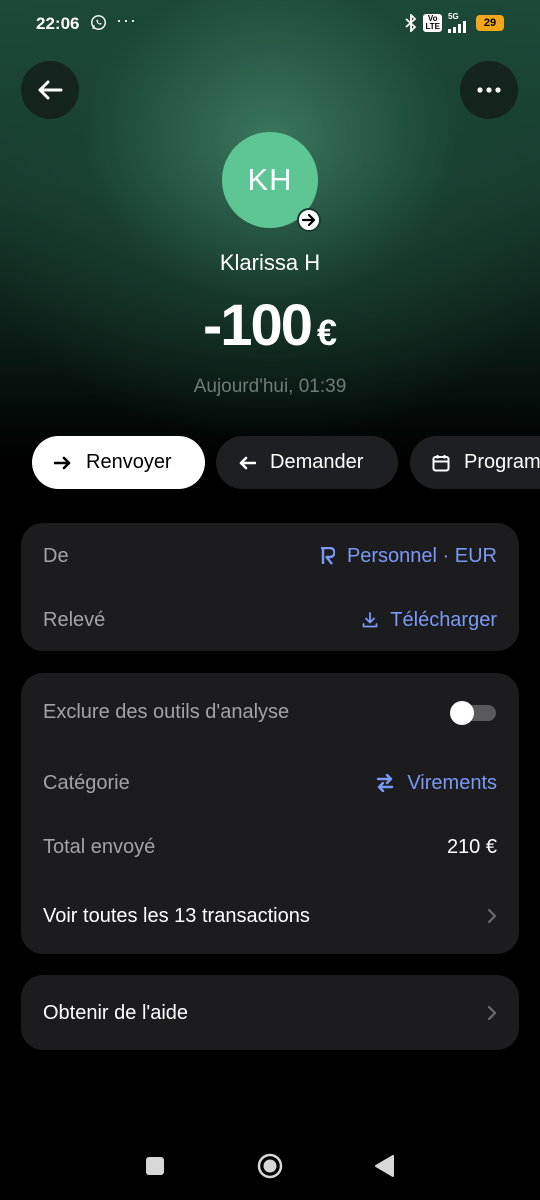  I want to click on whatsapp-icon, so click(98, 22).